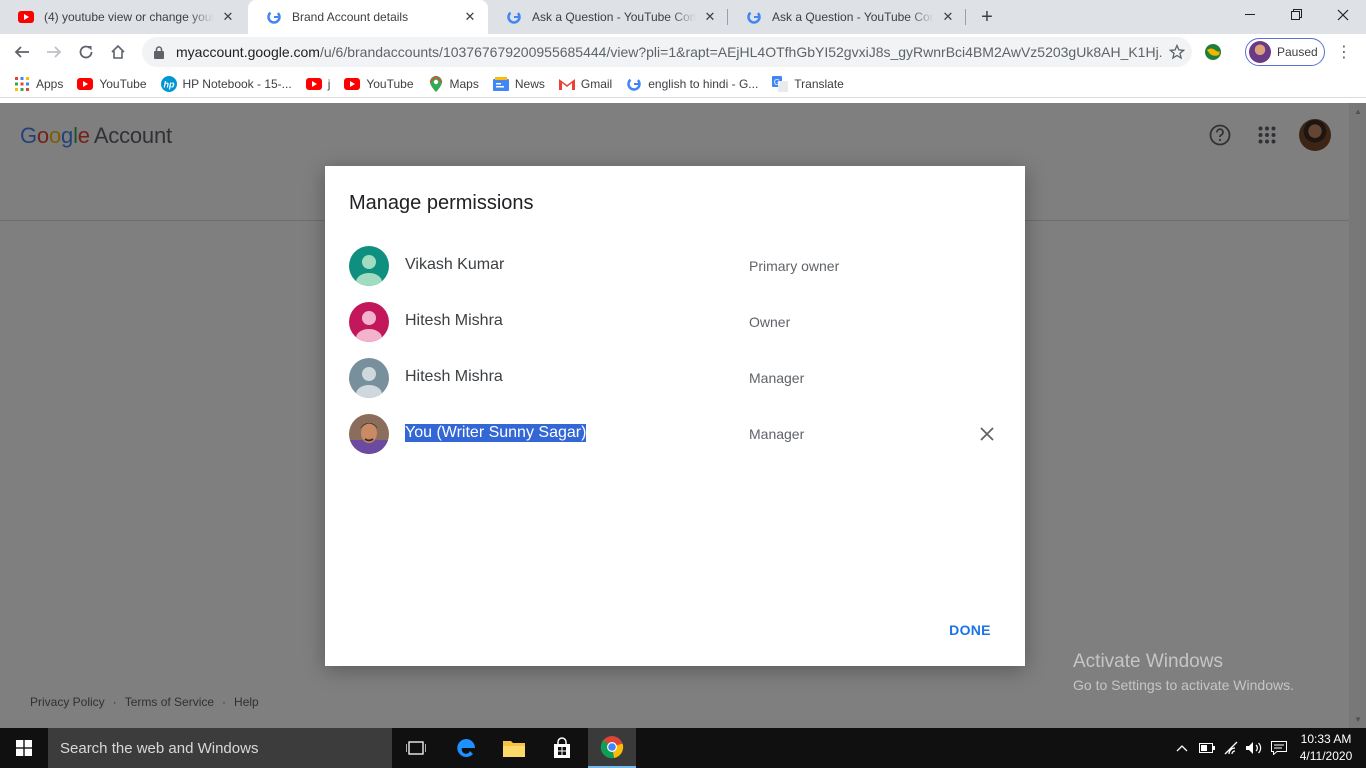 This screenshot has width=1366, height=768. I want to click on bookmark-label: Gmail, so click(596, 83).